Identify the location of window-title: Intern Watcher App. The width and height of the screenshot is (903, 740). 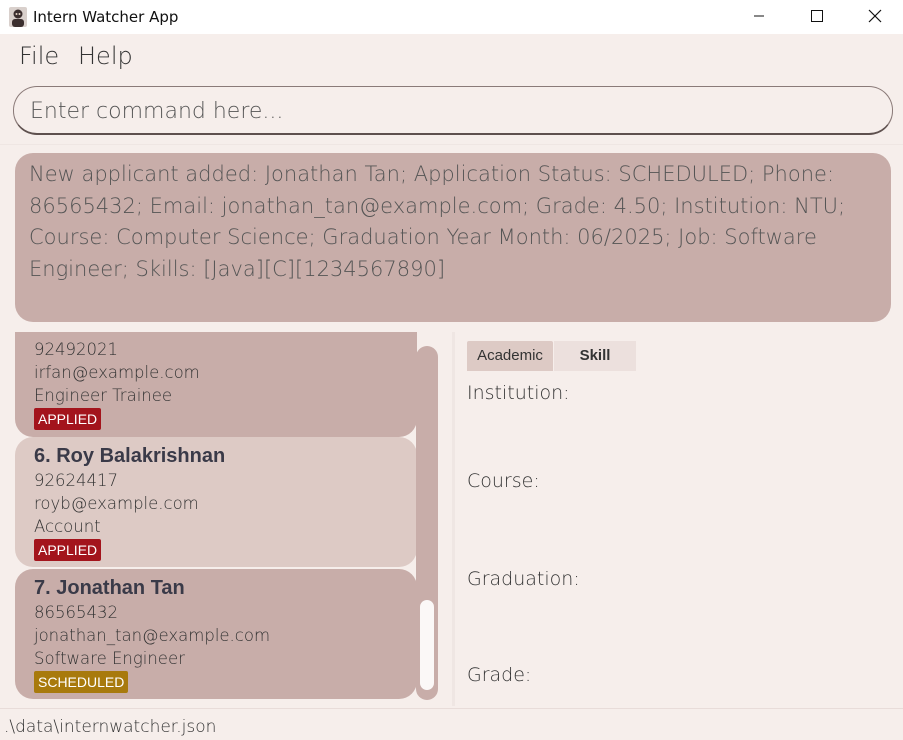
(106, 17).